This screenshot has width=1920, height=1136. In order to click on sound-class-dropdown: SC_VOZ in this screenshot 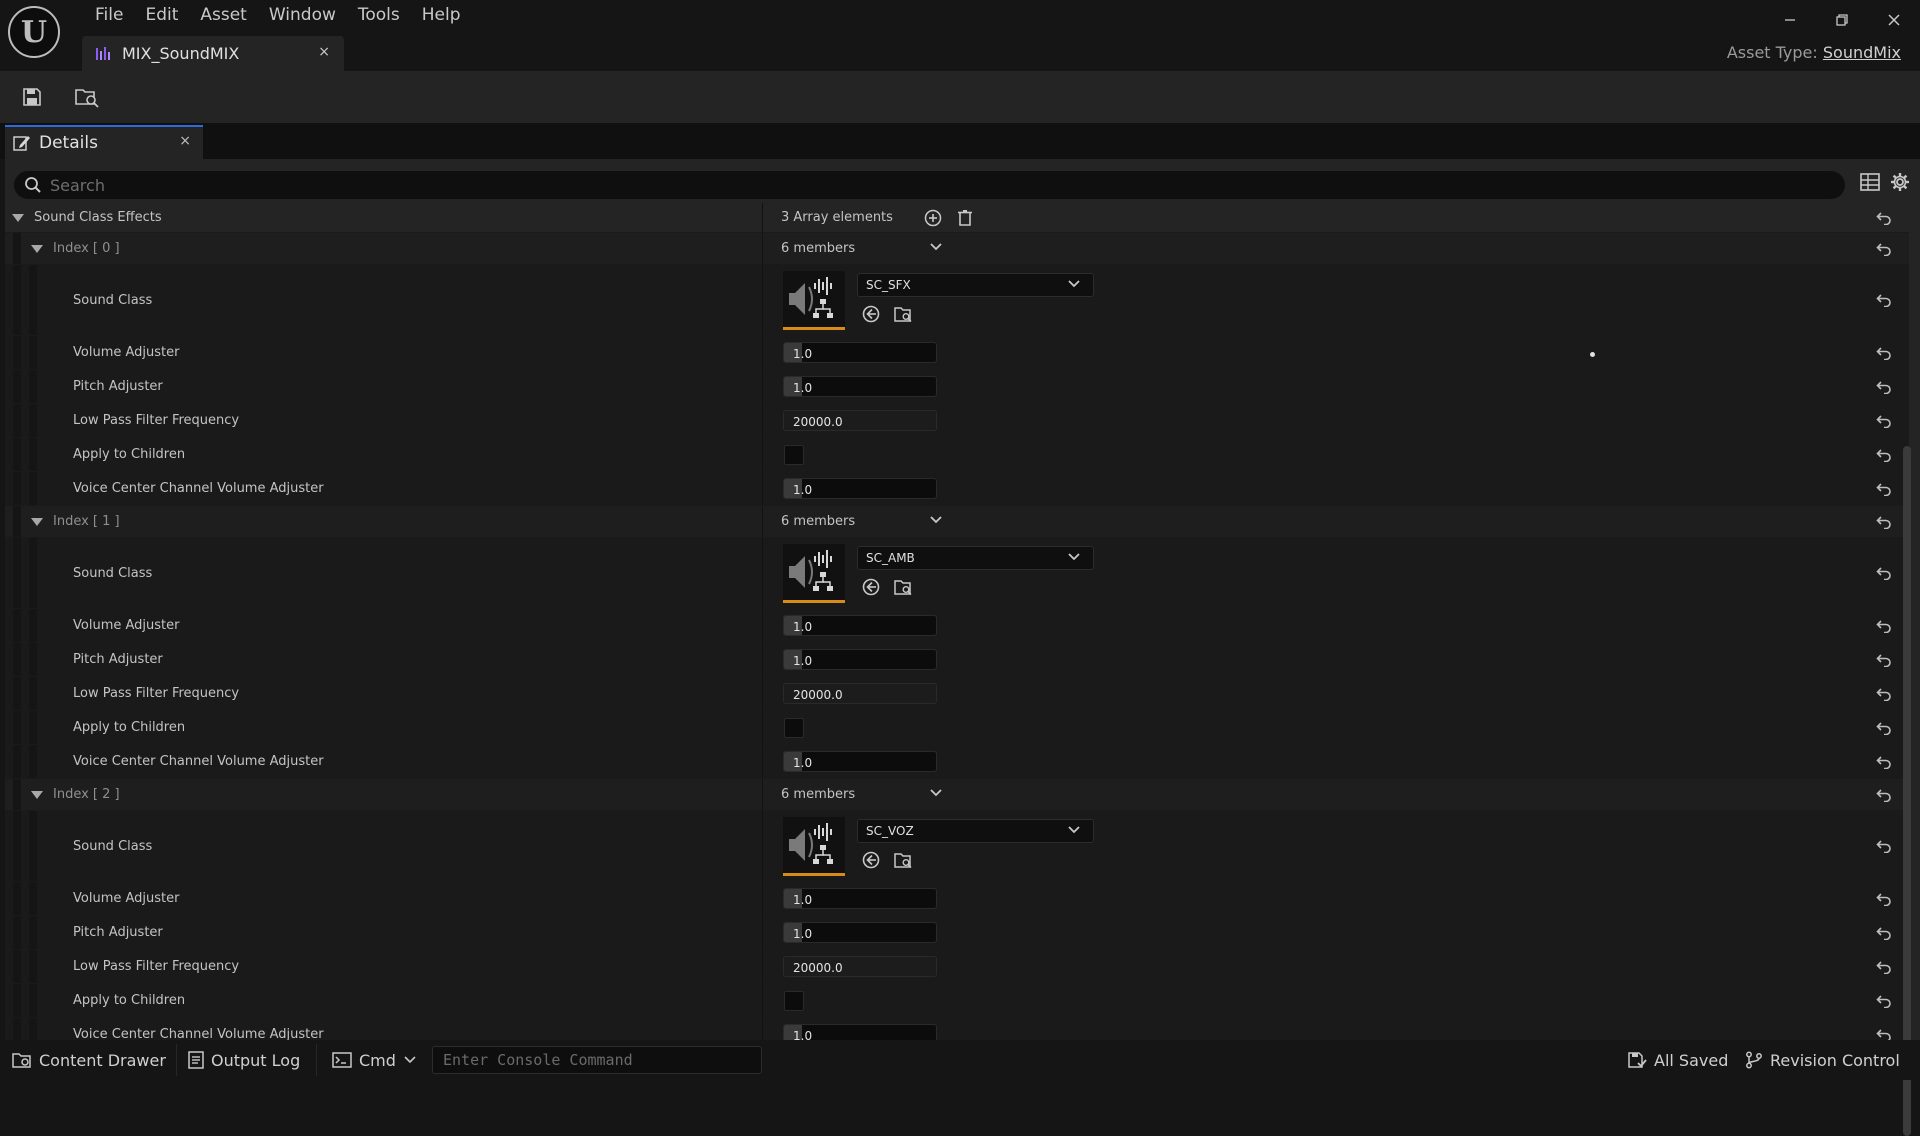, I will do `click(975, 831)`.